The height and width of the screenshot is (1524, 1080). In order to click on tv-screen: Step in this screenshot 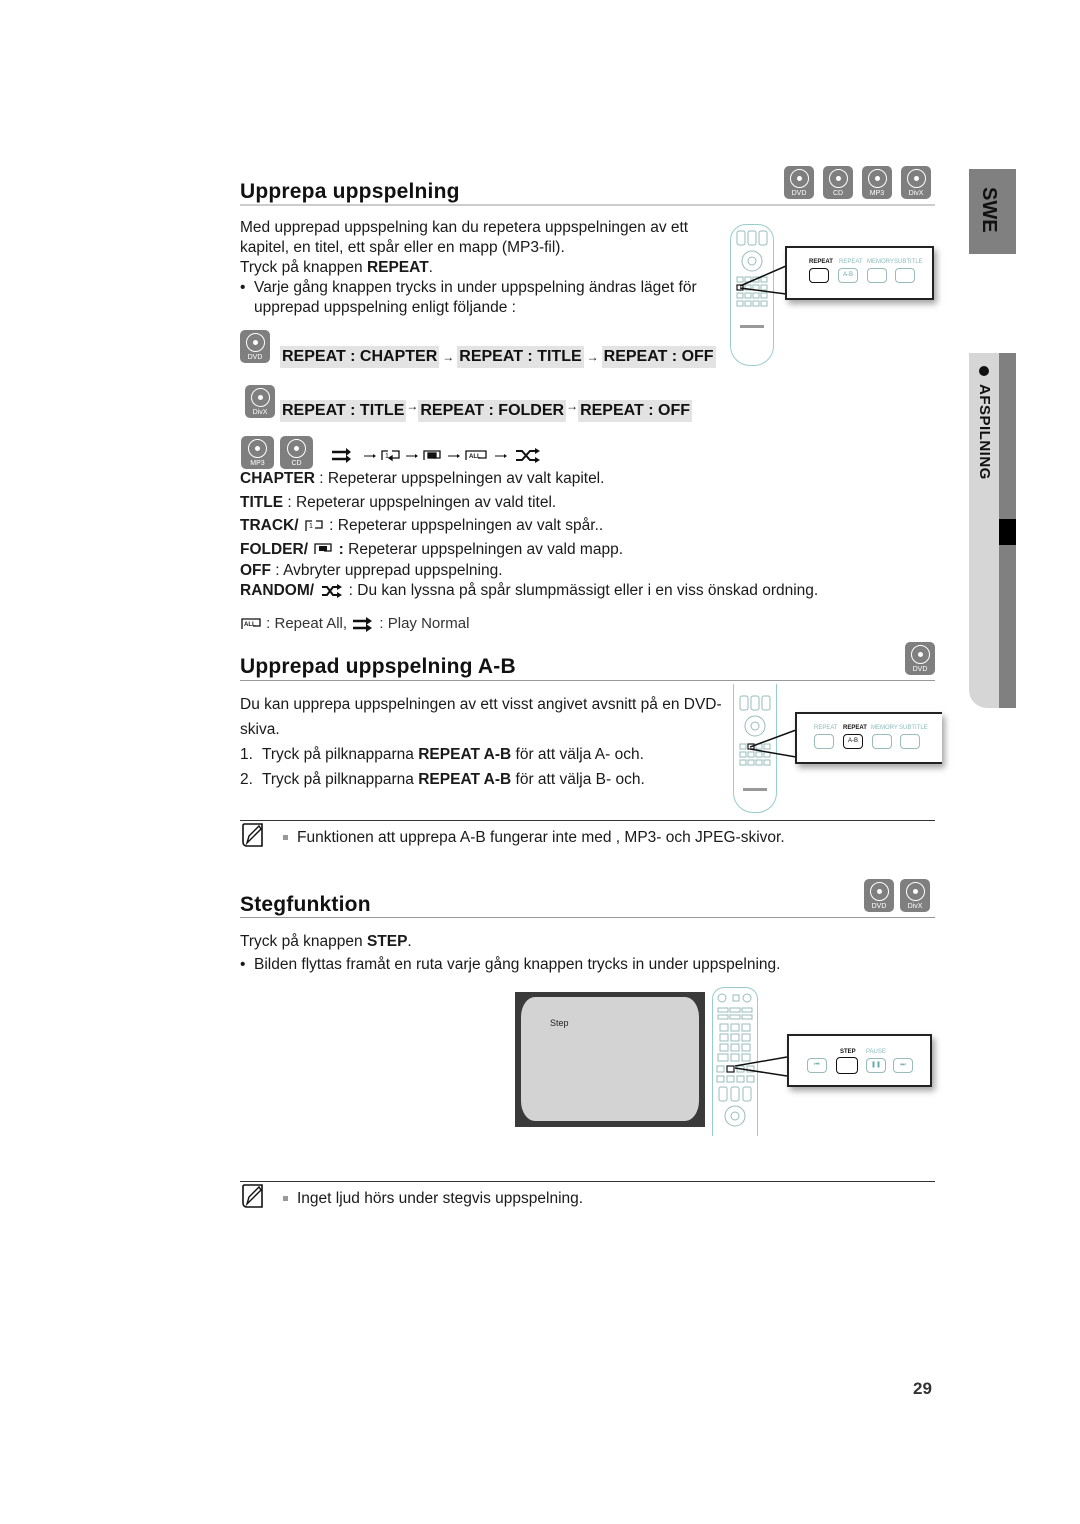, I will do `click(610, 1059)`.